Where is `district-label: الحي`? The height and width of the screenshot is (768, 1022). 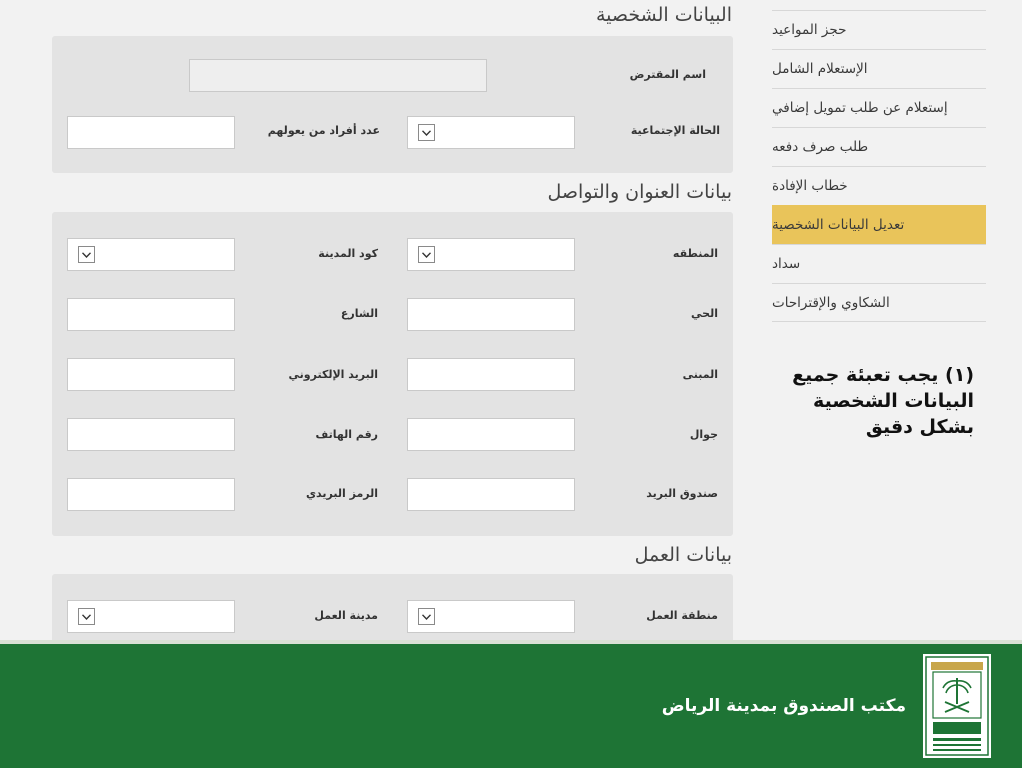 district-label: الحي is located at coordinates (704, 313).